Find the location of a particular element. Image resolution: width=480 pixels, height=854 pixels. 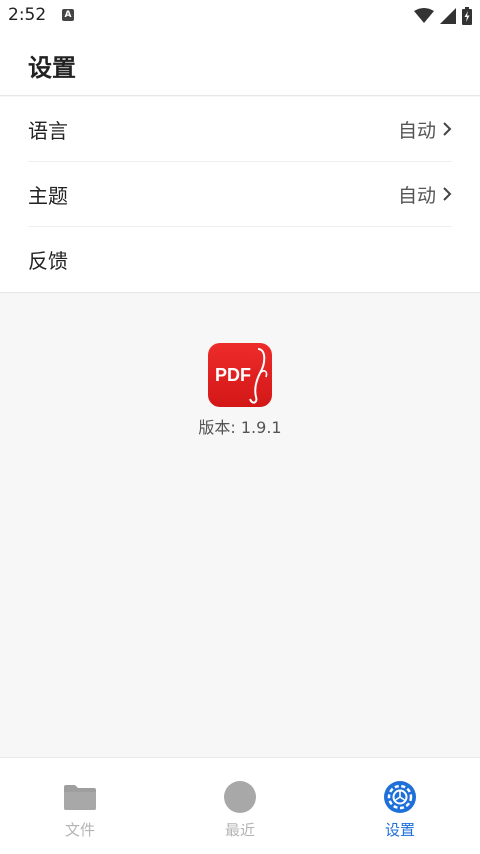

settings-item-theme: 主题 自动 is located at coordinates (240, 194).